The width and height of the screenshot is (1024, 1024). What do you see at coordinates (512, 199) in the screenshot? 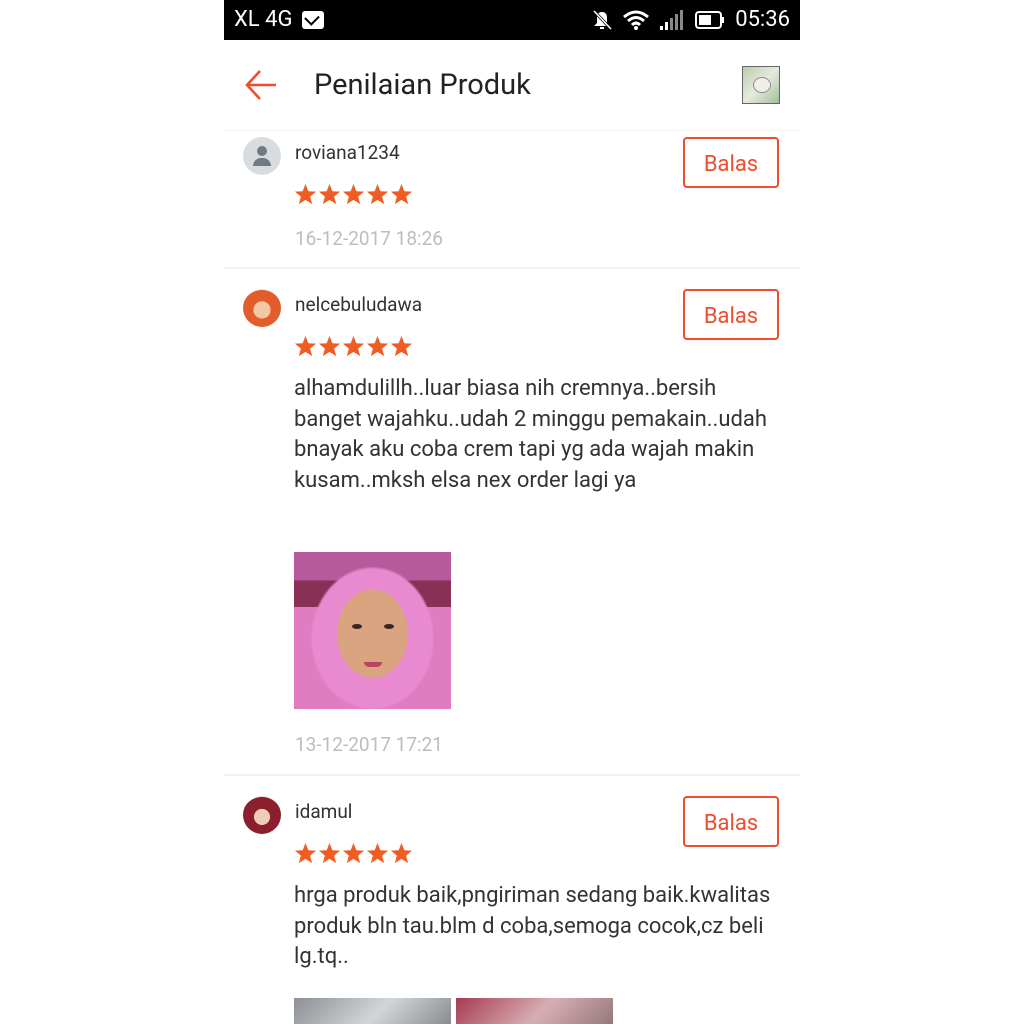
I see `review-item: roviana1234 16-12-2017 18:26 Balas` at bounding box center [512, 199].